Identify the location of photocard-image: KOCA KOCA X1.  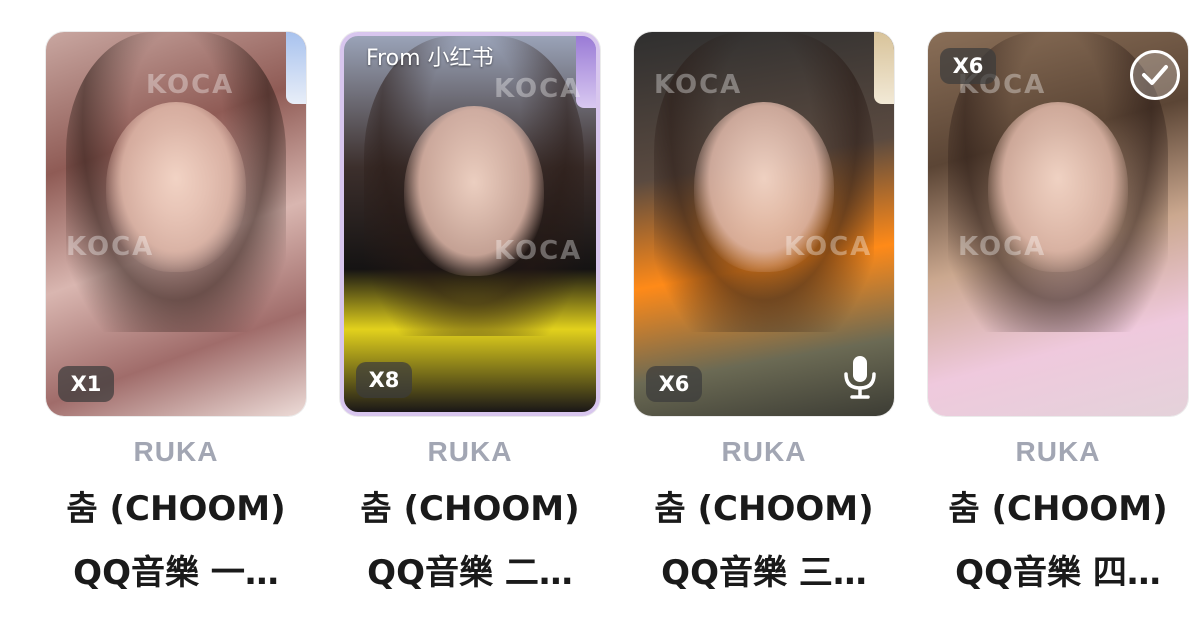
(176, 224).